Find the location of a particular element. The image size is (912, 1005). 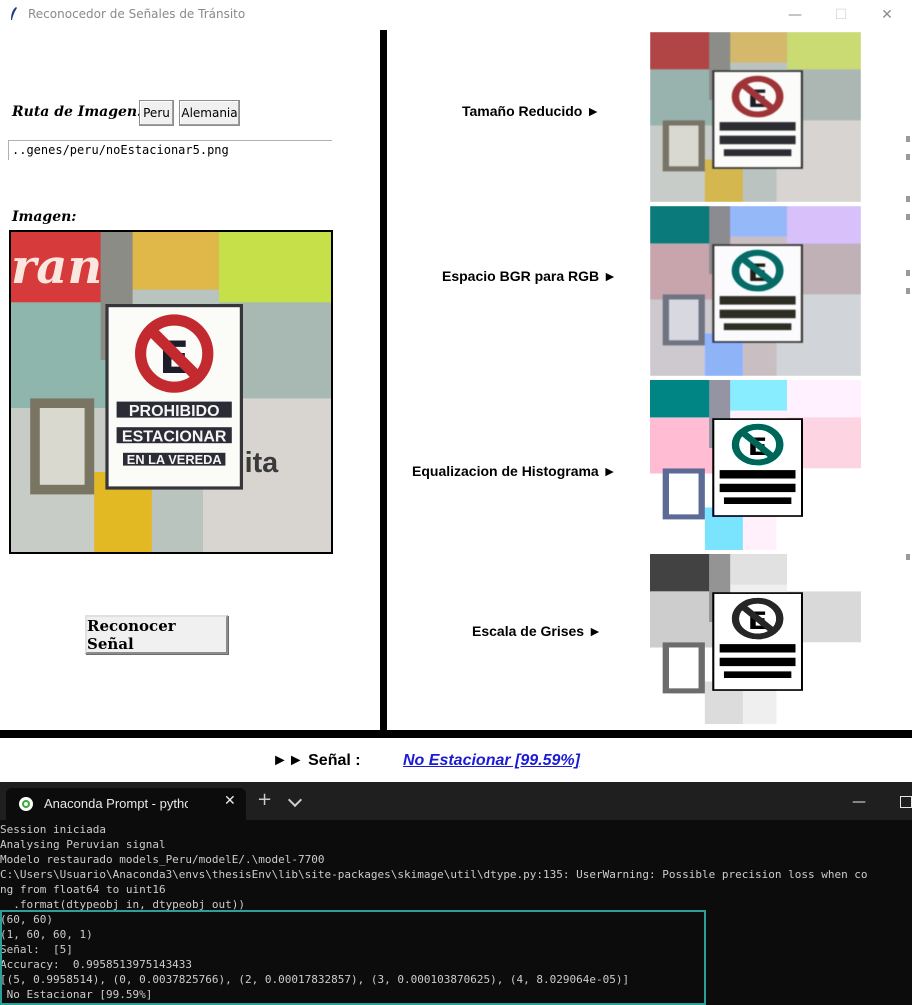

panel-divider is located at coordinates (383, 380).